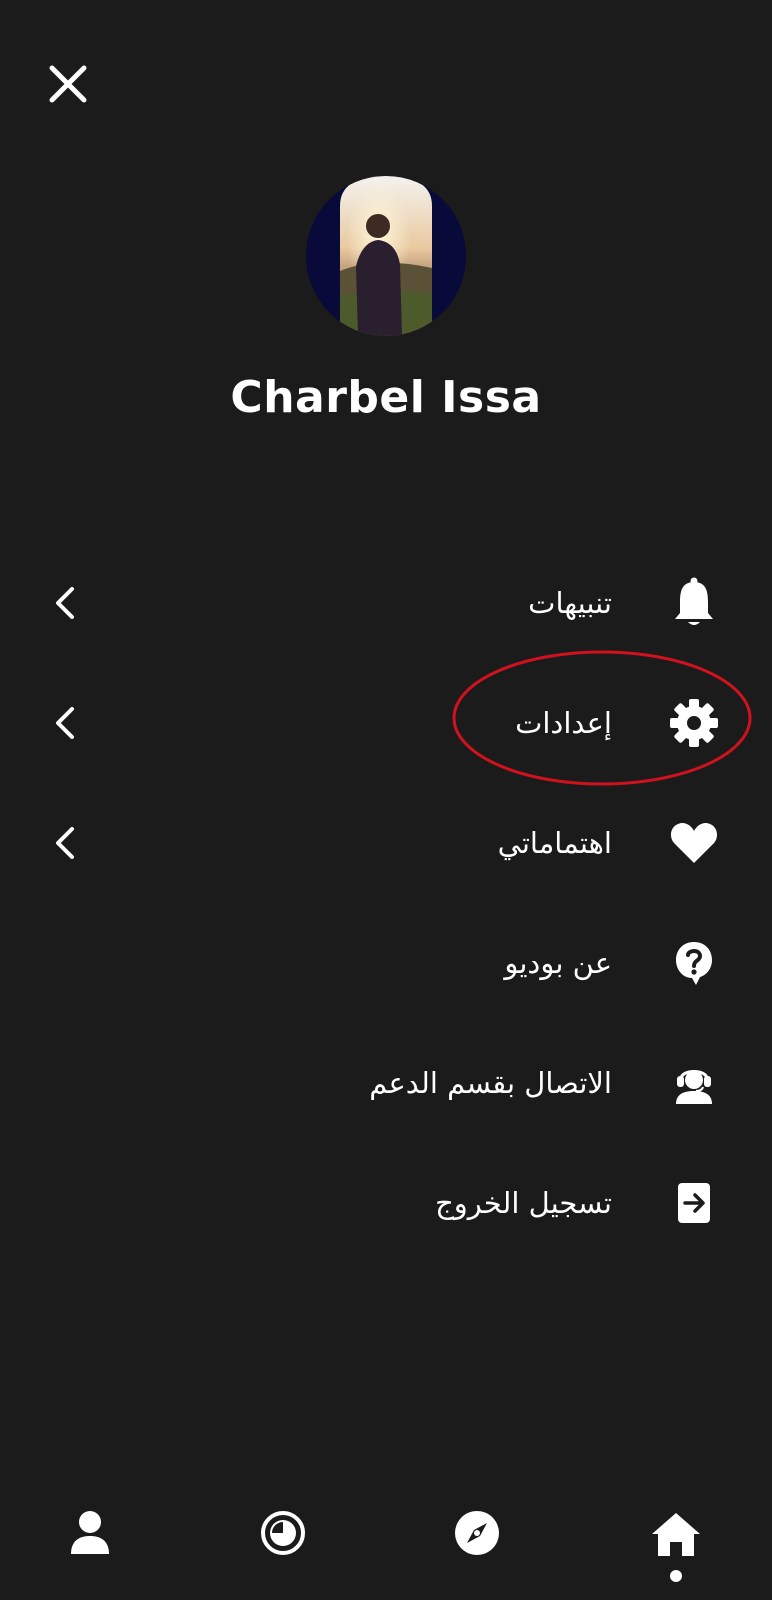 The width and height of the screenshot is (772, 1600). I want to click on bottom-navigation, so click(386, 1550).